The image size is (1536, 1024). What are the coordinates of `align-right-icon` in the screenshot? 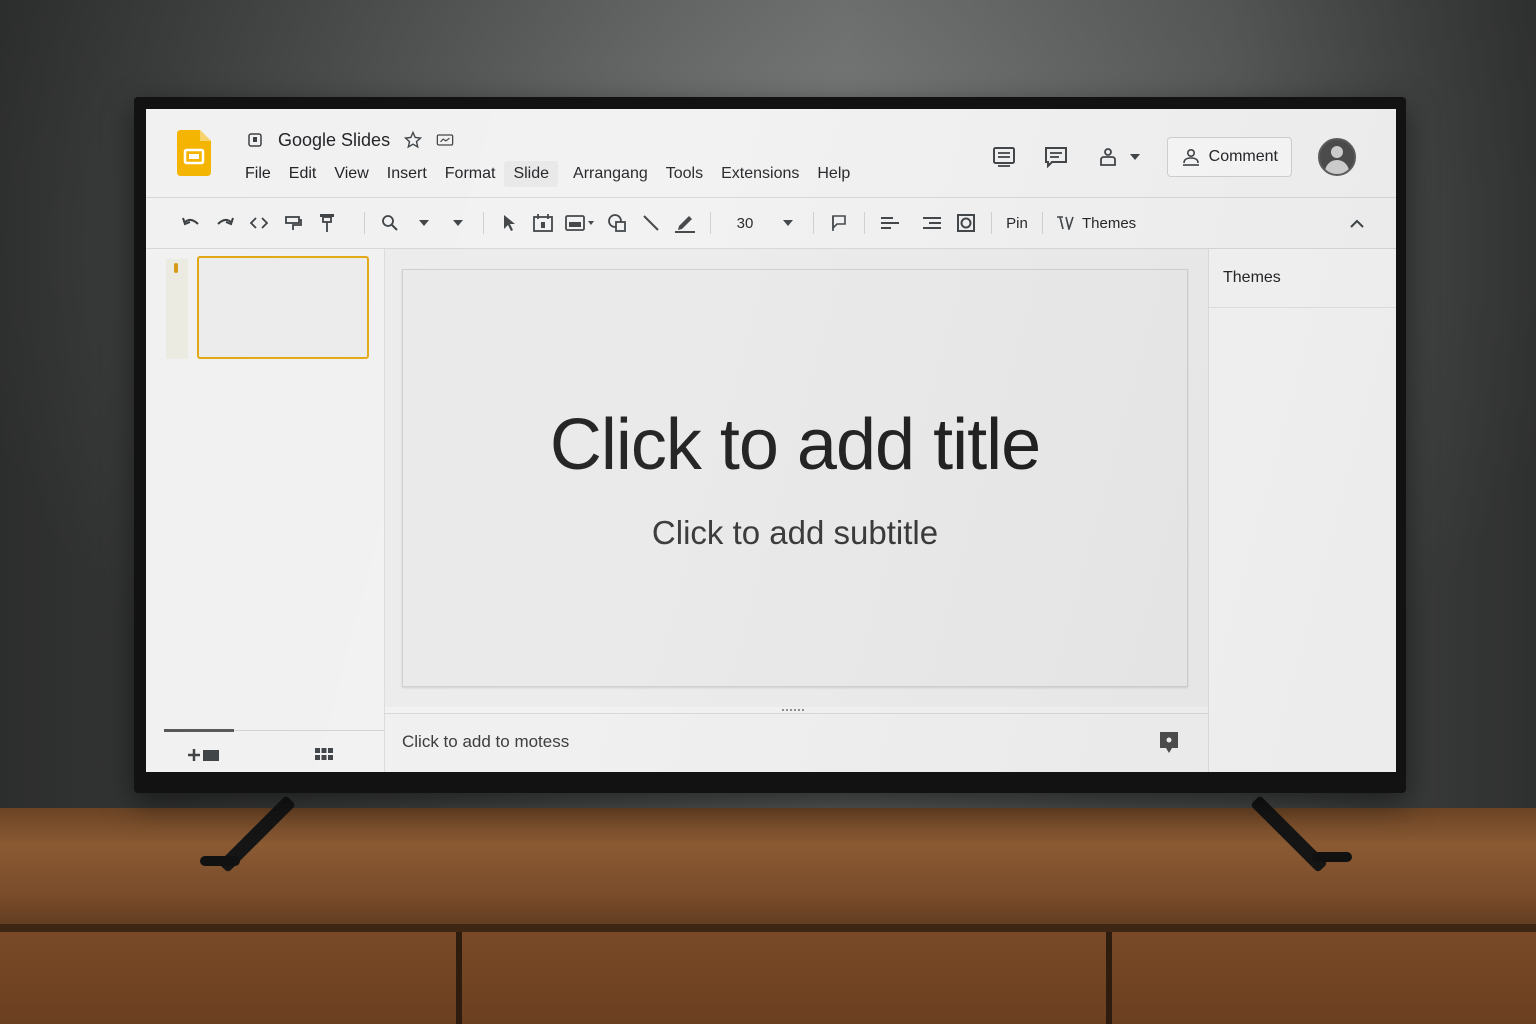 It's located at (932, 223).